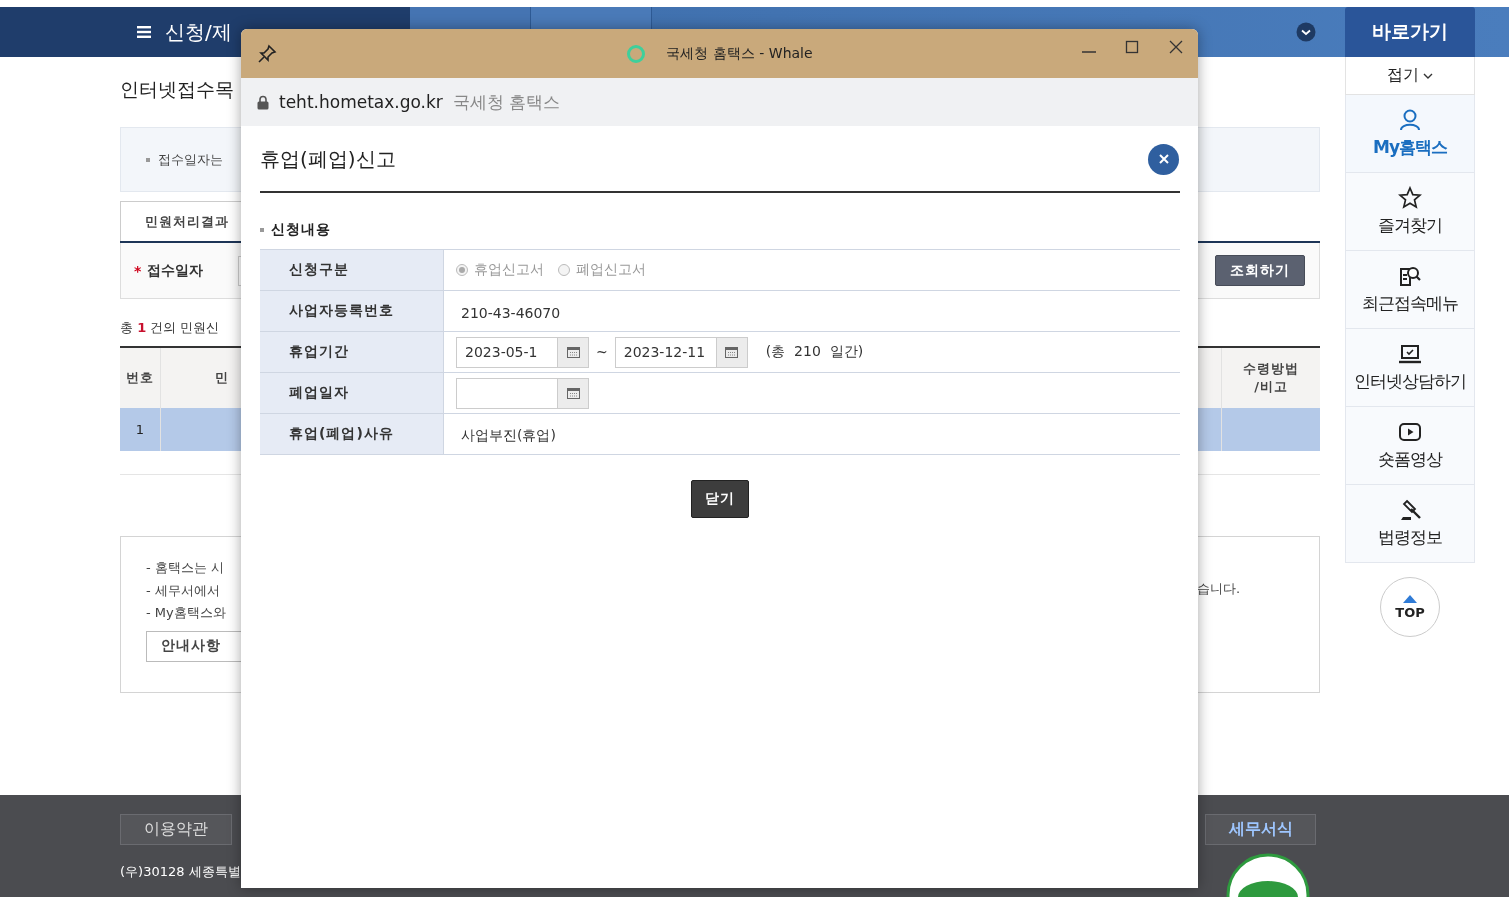 This screenshot has height=897, width=1509. I want to click on close-button: 닫기, so click(720, 499).